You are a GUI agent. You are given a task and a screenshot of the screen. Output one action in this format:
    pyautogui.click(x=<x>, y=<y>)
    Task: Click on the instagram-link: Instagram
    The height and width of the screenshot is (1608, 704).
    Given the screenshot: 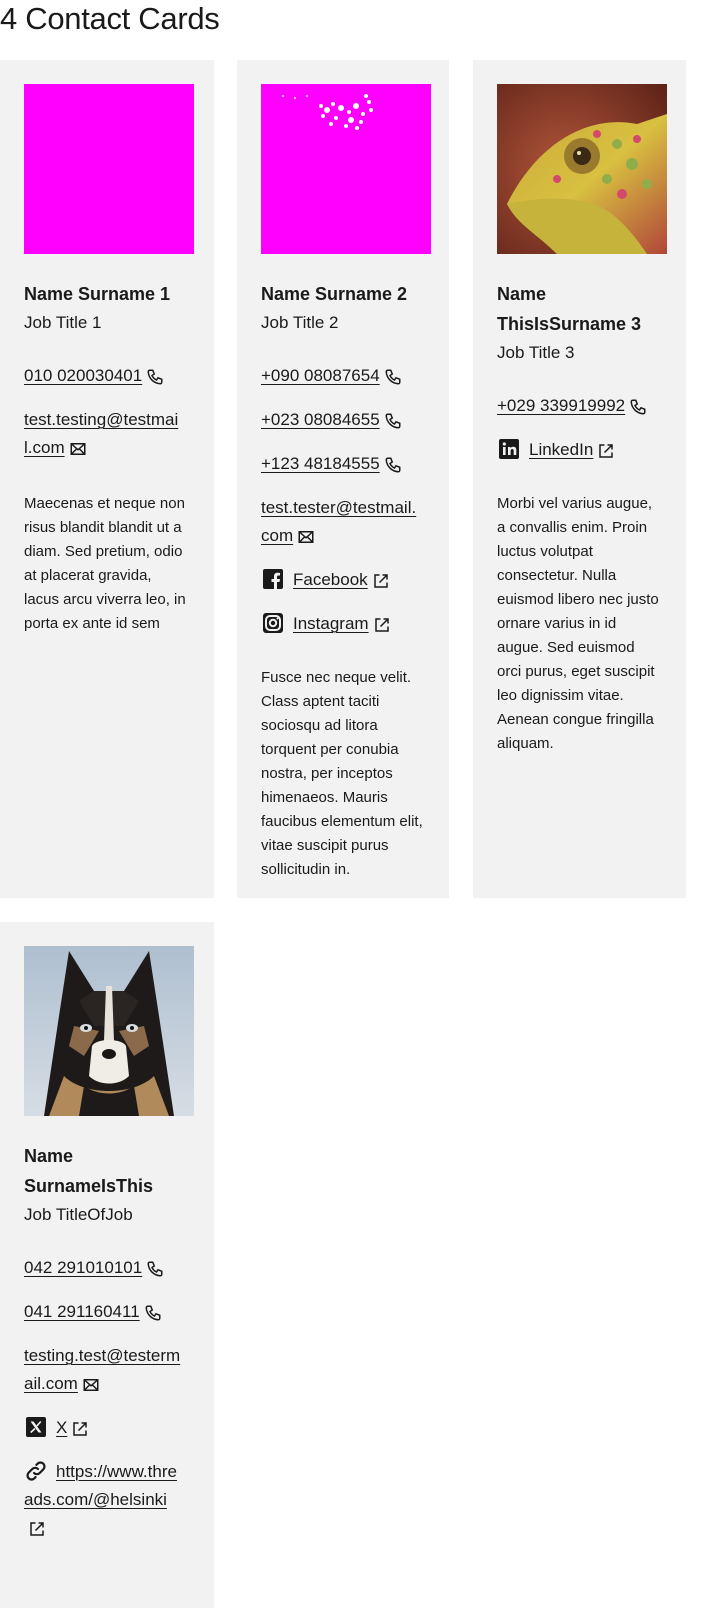 What is the action you would take?
    pyautogui.click(x=331, y=623)
    